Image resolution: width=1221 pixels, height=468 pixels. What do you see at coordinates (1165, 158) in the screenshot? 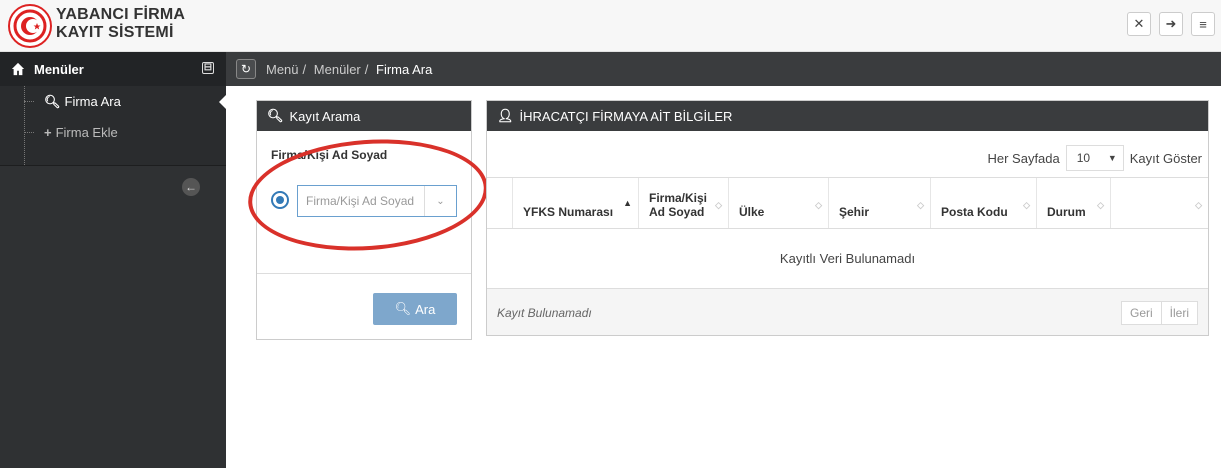
I see `per-page-suffix: Kayıt Göster` at bounding box center [1165, 158].